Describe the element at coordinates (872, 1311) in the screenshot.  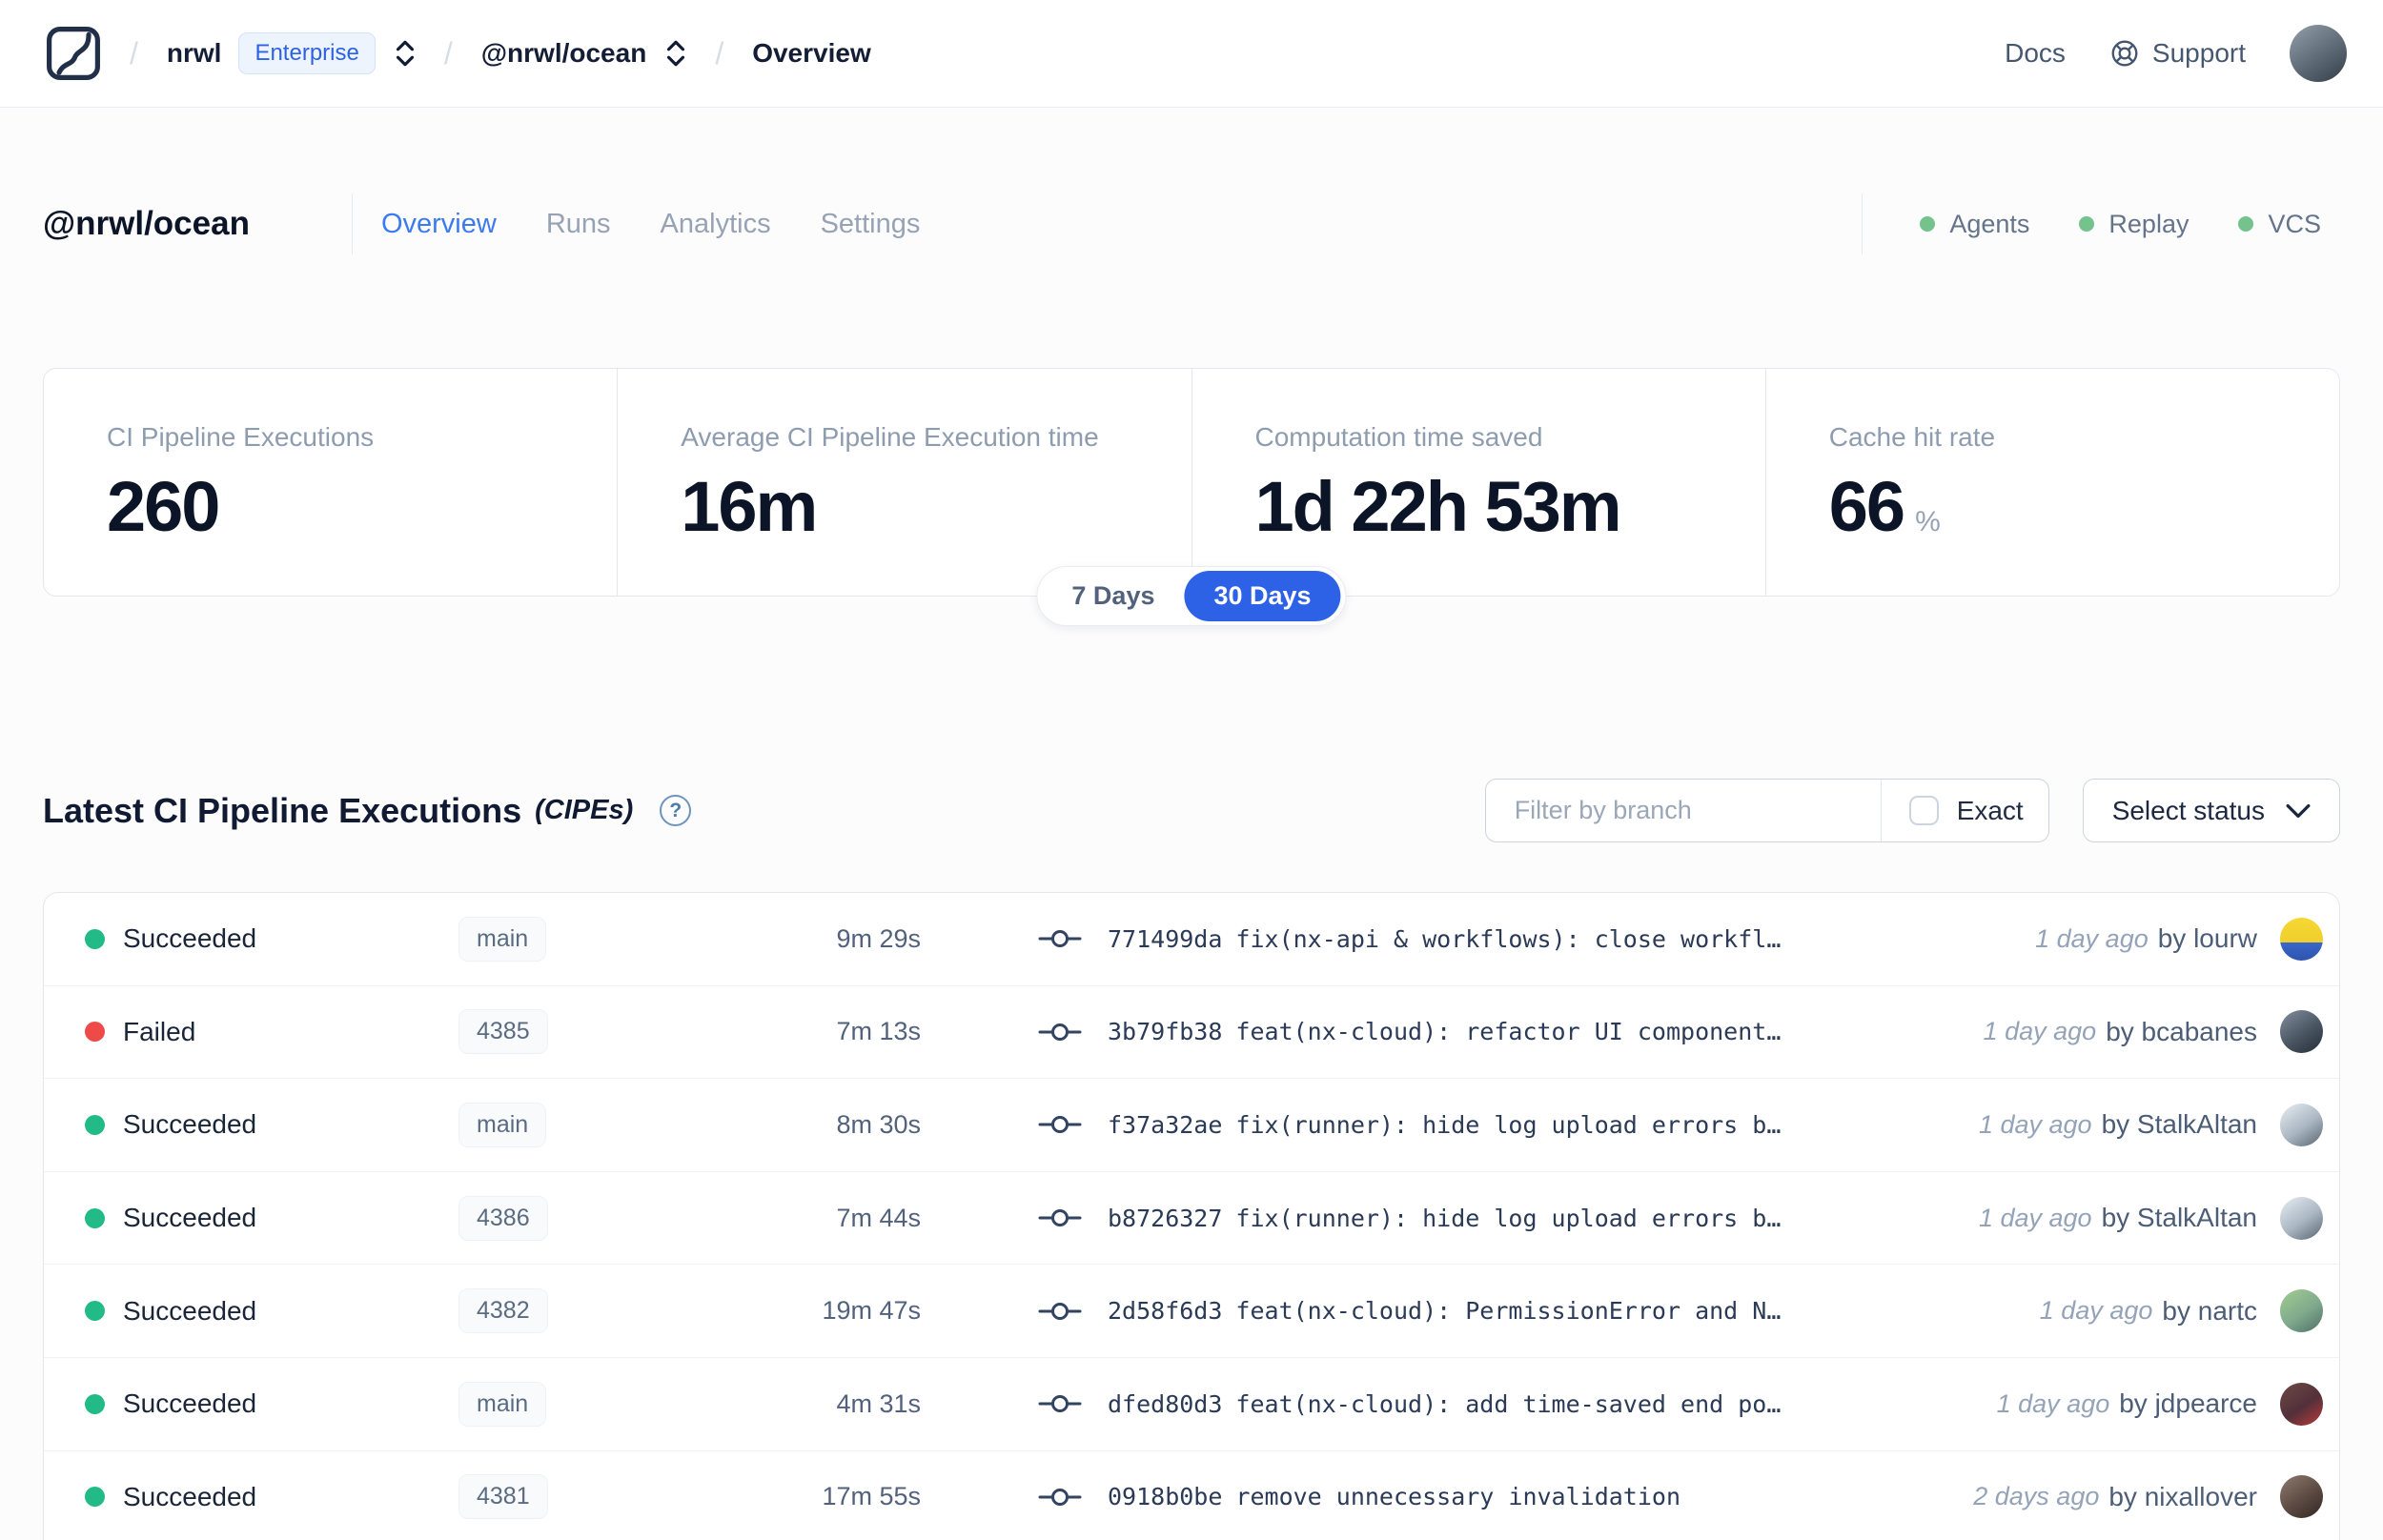
I see `duration: 19m 47s` at that location.